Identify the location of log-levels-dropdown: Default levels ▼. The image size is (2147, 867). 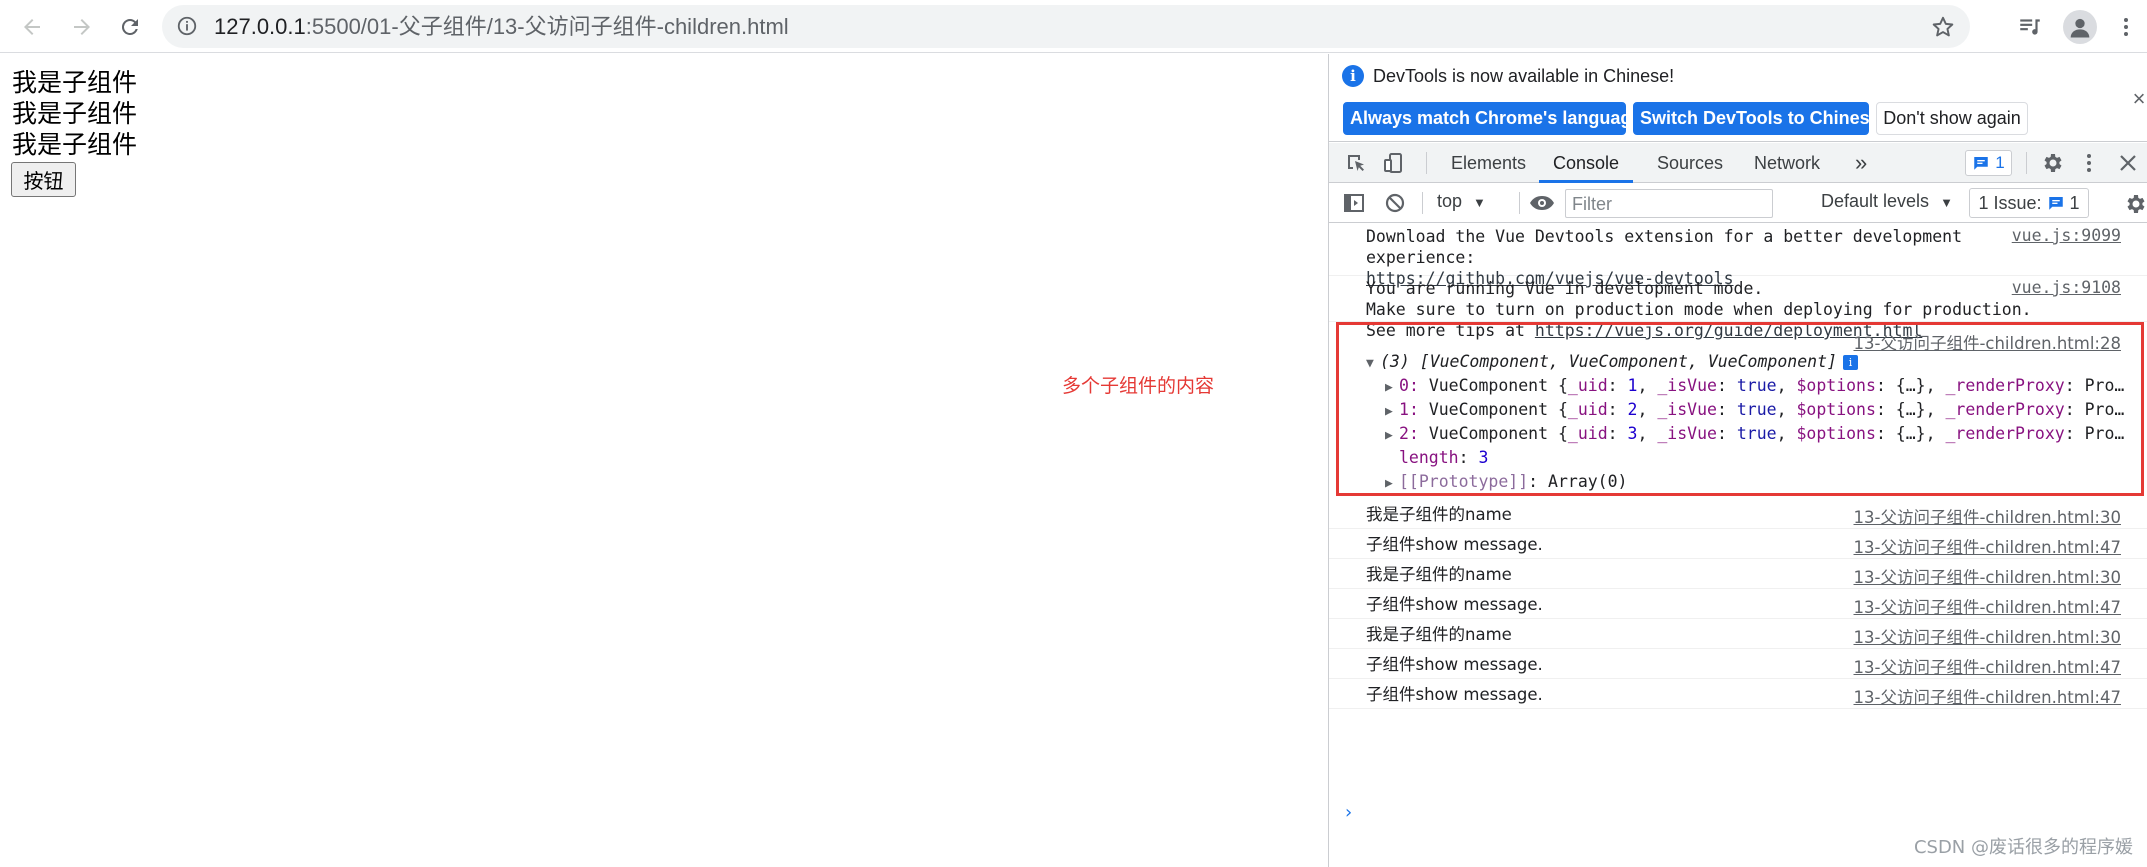
(1887, 201).